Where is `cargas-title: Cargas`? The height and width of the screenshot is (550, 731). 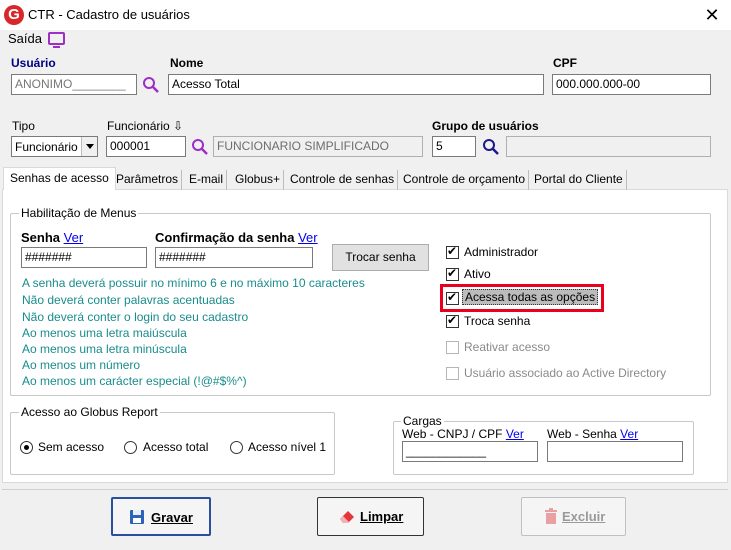 cargas-title: Cargas is located at coordinates (422, 421).